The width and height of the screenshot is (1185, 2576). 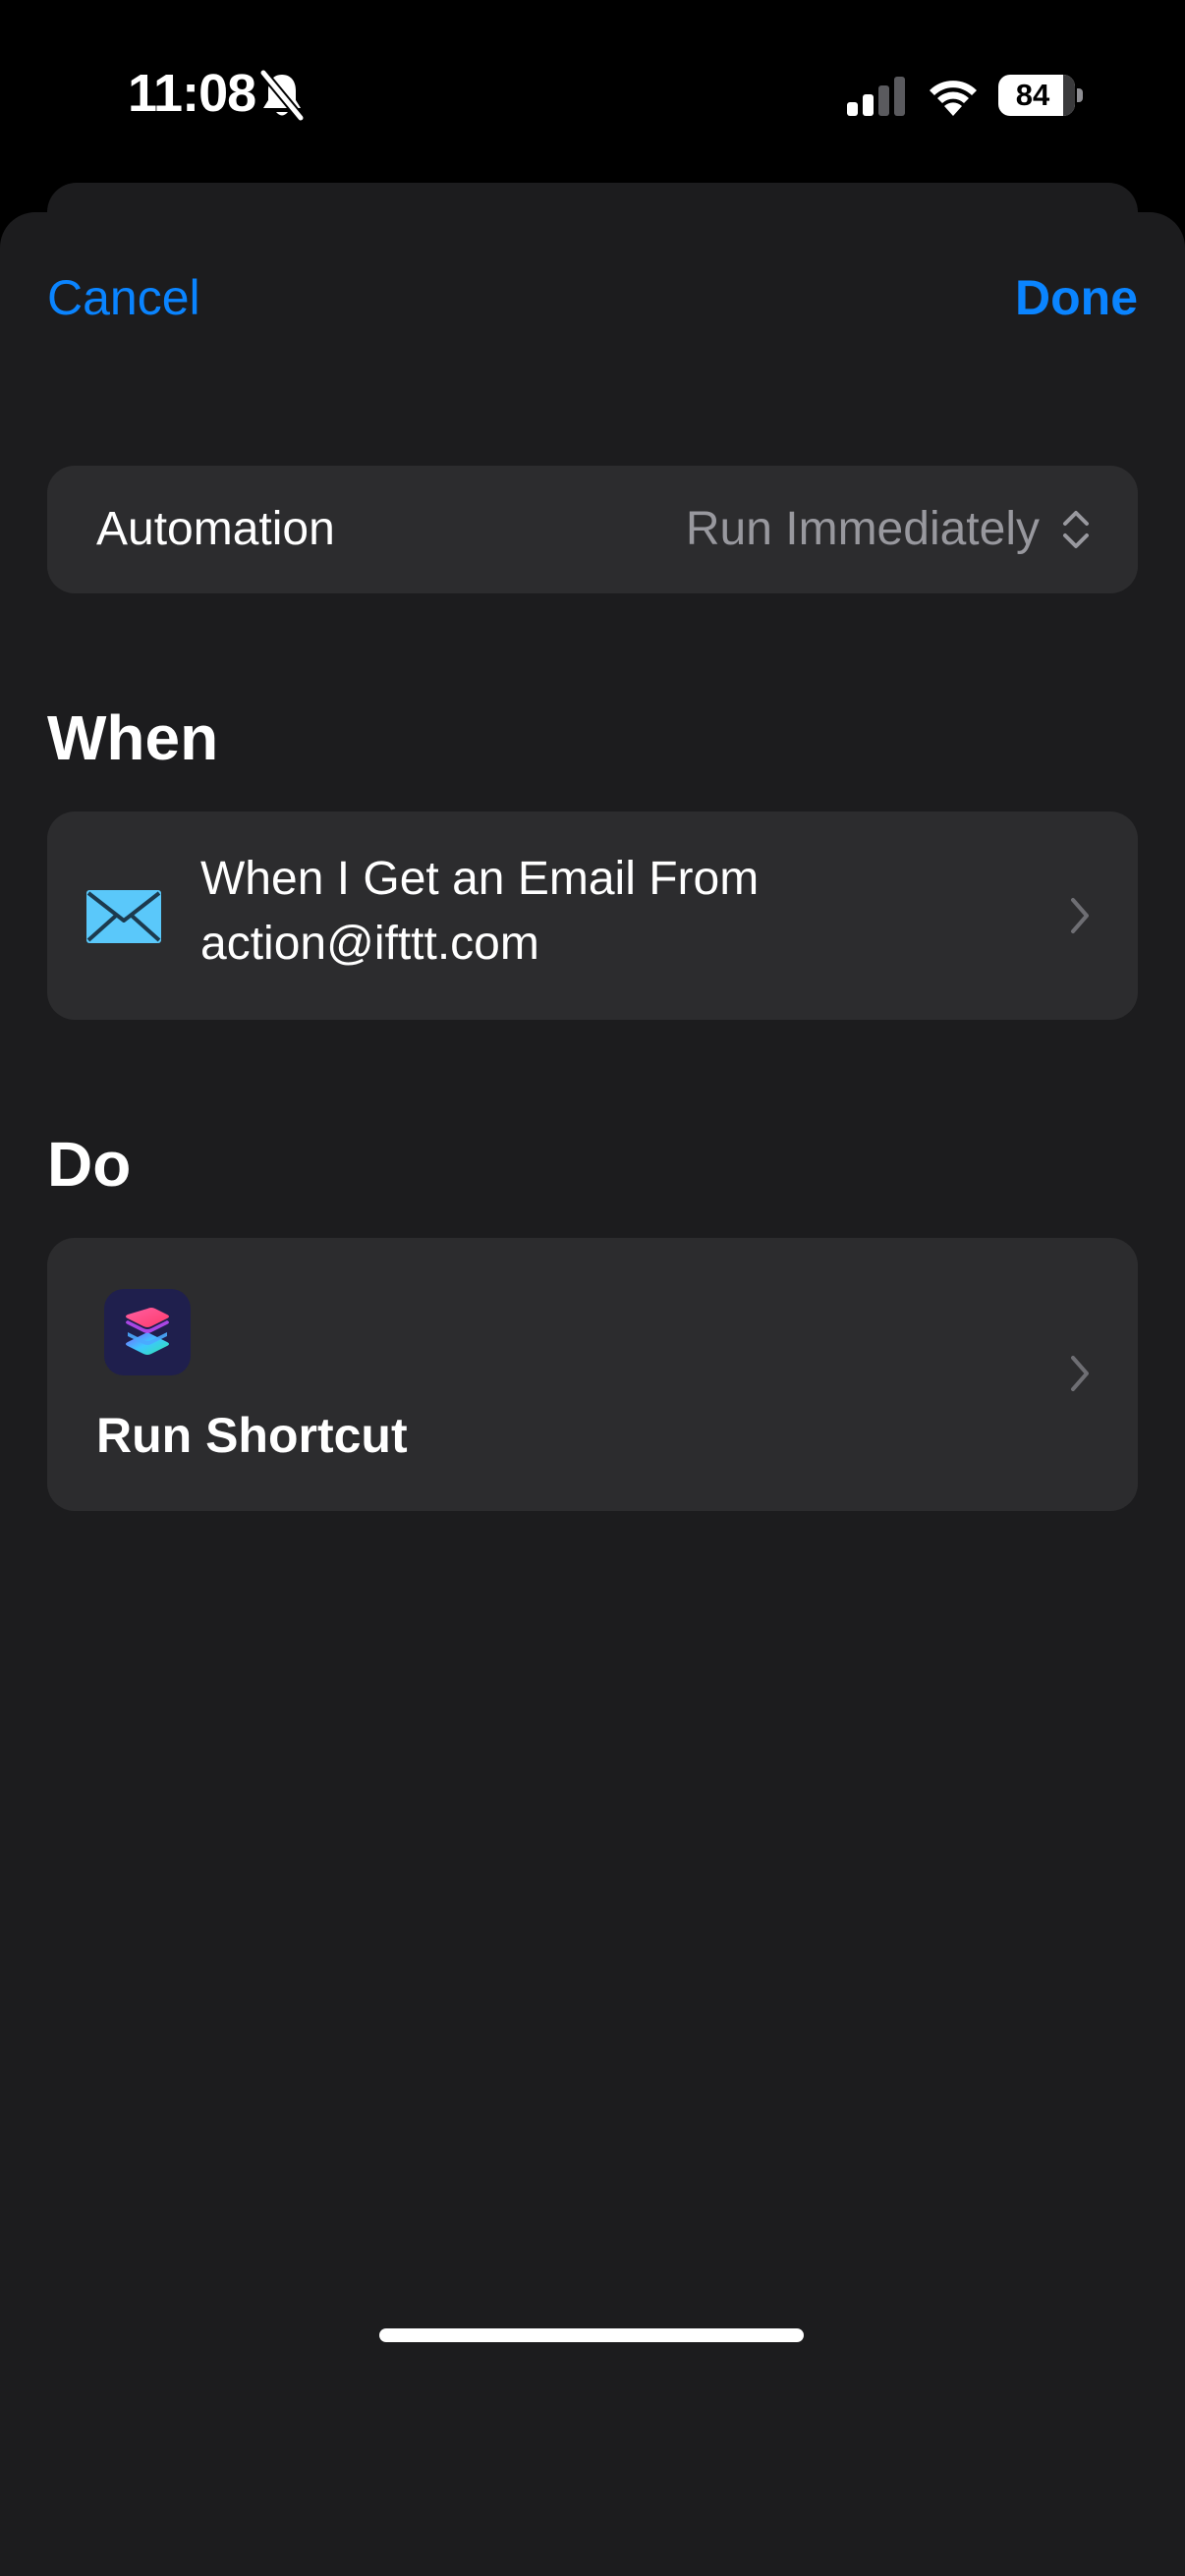 What do you see at coordinates (133, 737) in the screenshot?
I see `when-section-title: When` at bounding box center [133, 737].